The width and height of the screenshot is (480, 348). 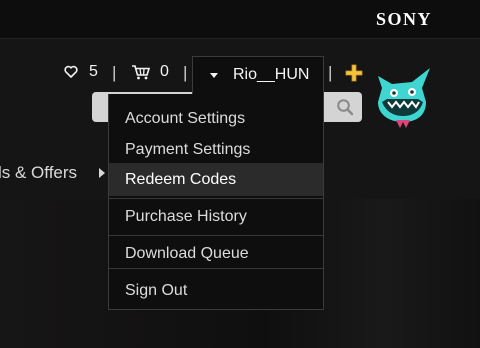 I want to click on search-icon, so click(x=345, y=107).